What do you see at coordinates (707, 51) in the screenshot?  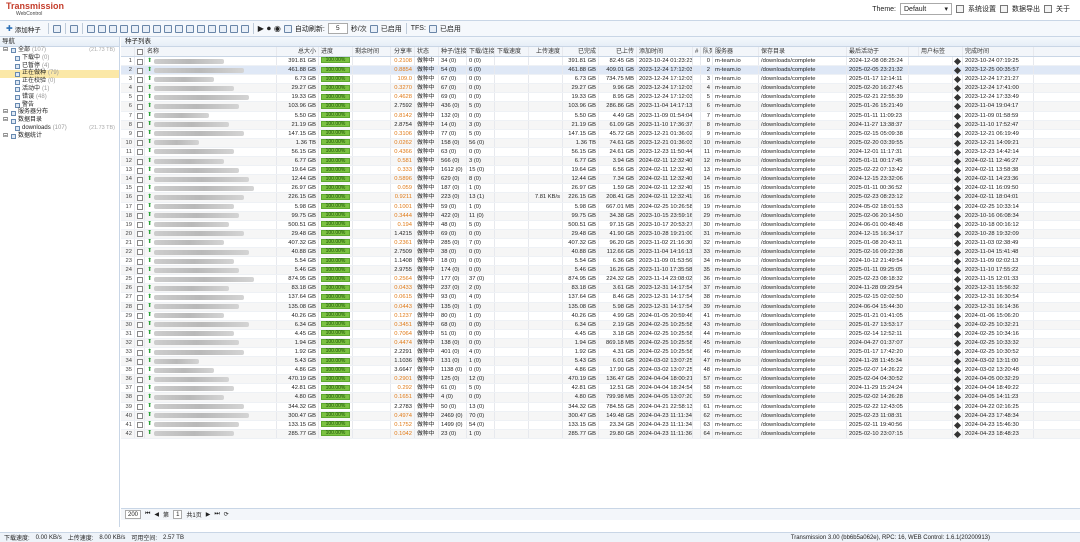 I see `column-header: 队列` at bounding box center [707, 51].